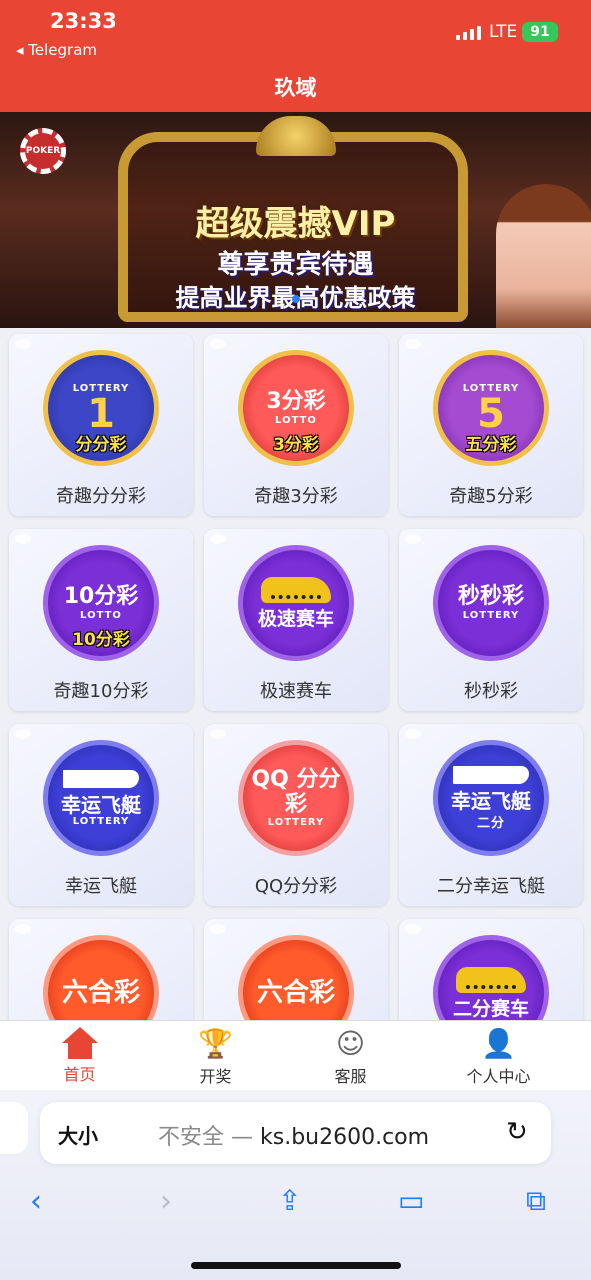 The height and width of the screenshot is (1280, 591). I want to click on game-card: 极速赛车 极速赛车, so click(296, 620).